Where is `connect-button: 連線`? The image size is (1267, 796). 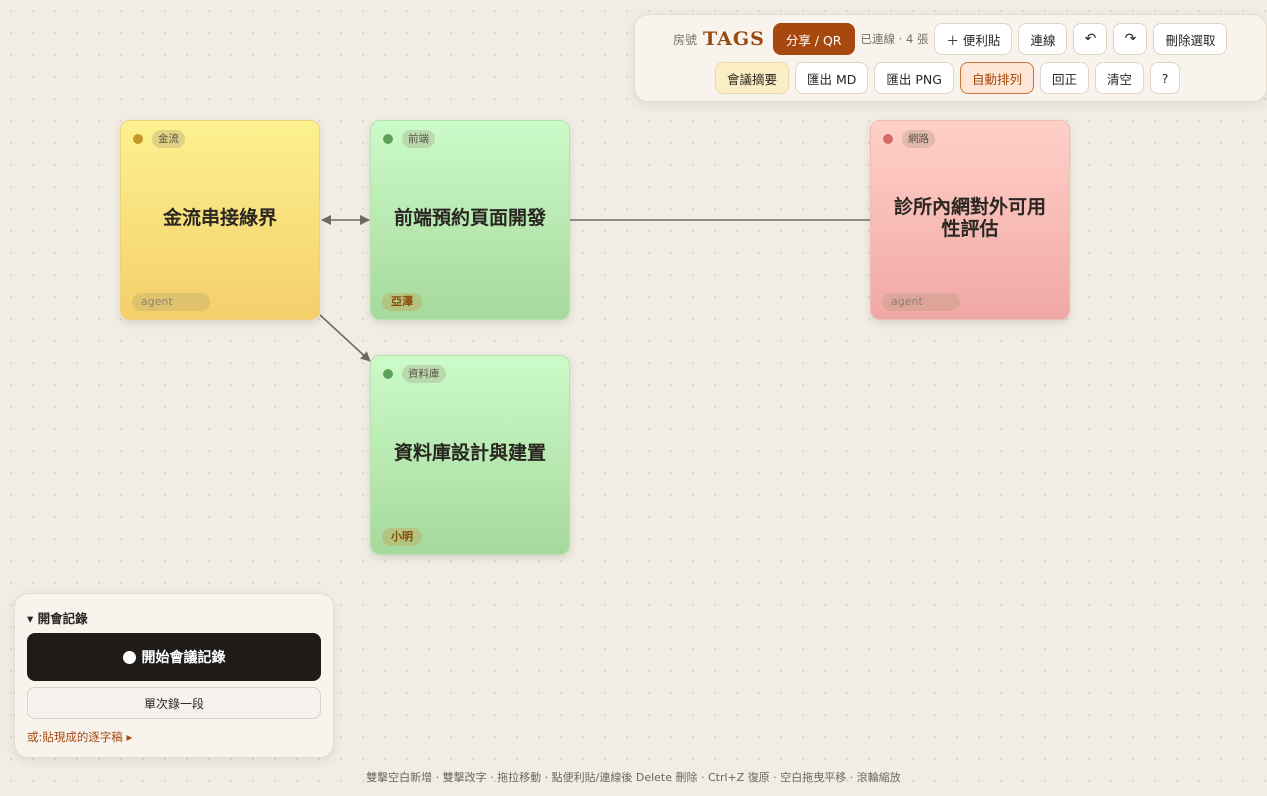 connect-button: 連線 is located at coordinates (1043, 39).